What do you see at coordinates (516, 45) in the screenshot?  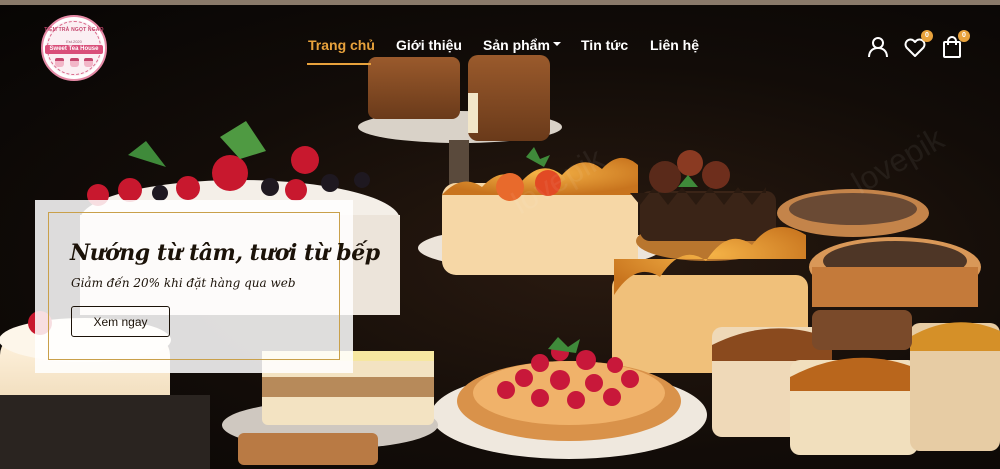 I see `nav-item-products-label: Sản phẩm` at bounding box center [516, 45].